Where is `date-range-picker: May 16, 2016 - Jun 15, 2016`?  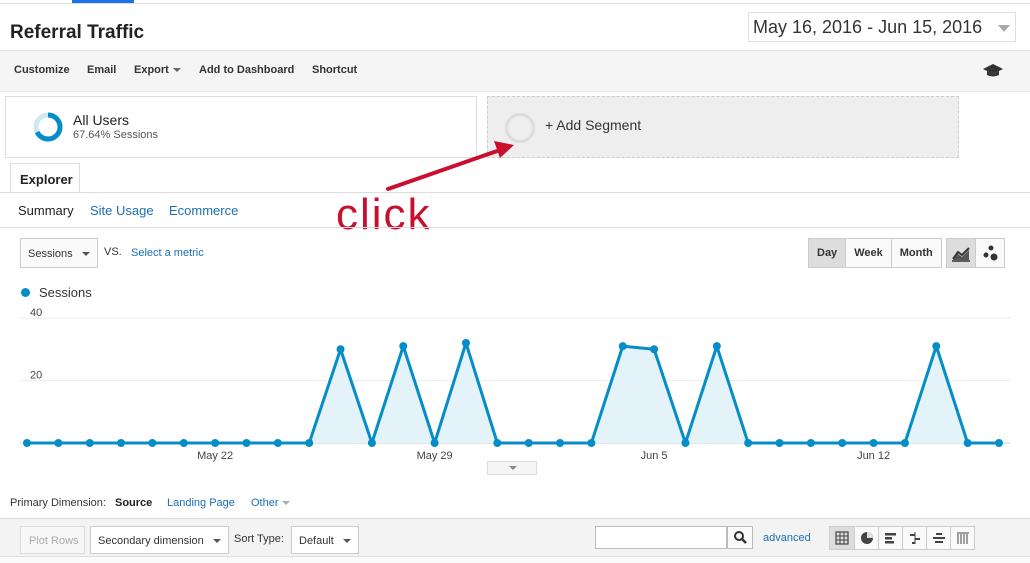 date-range-picker: May 16, 2016 - Jun 15, 2016 is located at coordinates (882, 27).